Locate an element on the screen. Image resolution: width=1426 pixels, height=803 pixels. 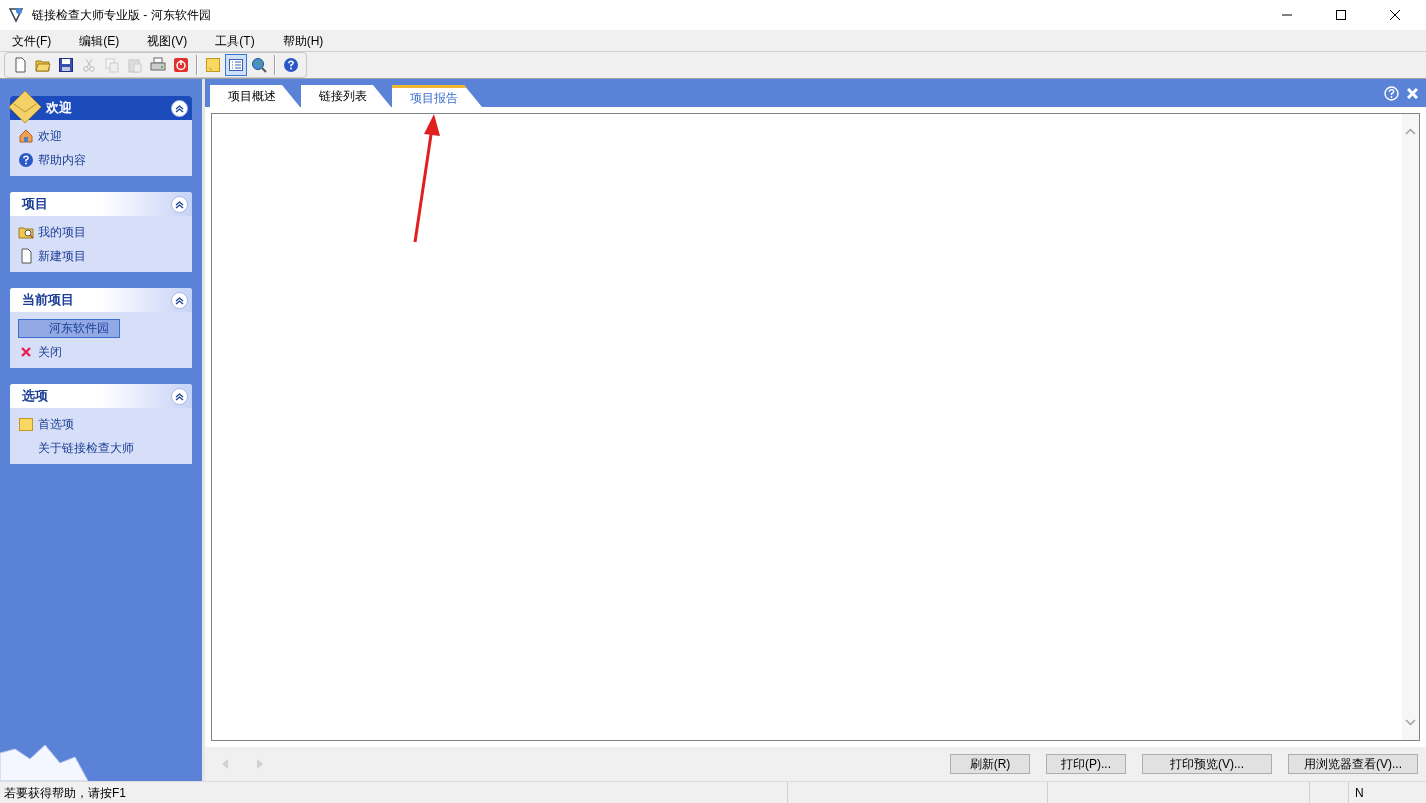
power-icon is located at coordinates (181, 65).